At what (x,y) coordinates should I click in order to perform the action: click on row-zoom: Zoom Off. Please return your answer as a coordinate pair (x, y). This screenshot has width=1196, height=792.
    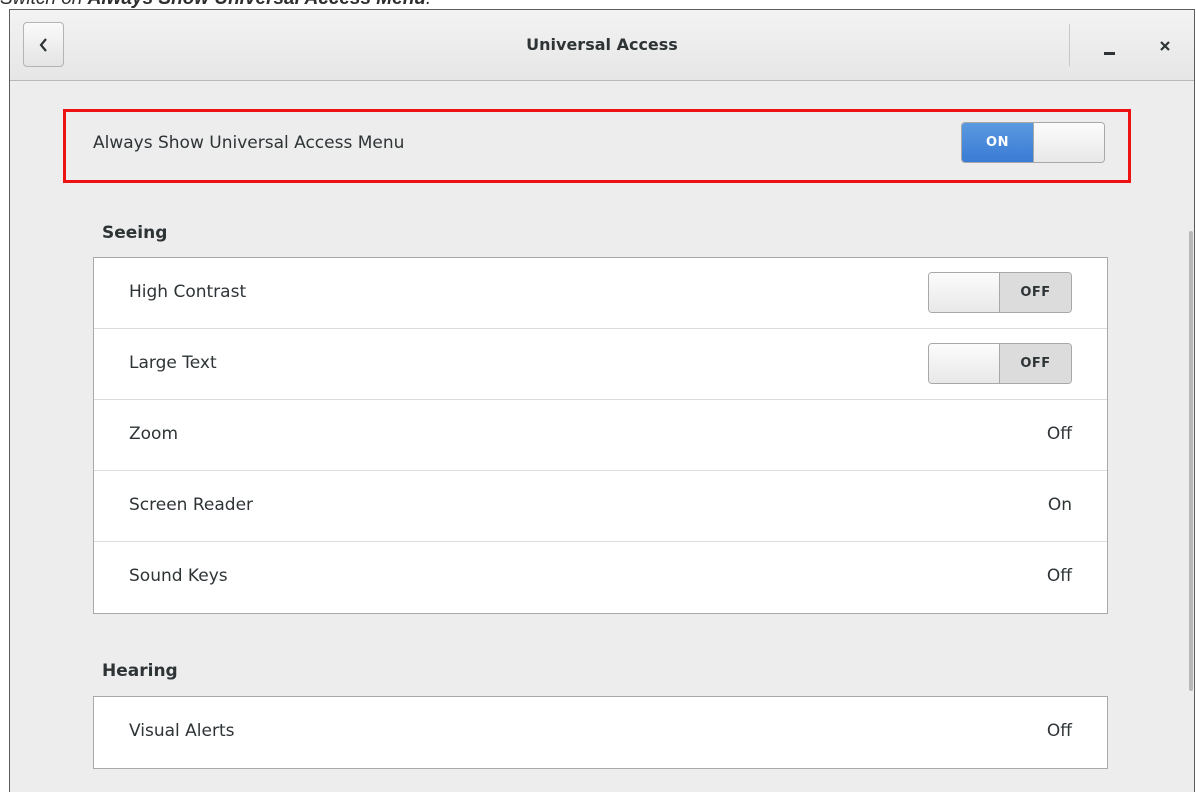
    Looking at the image, I should click on (600, 435).